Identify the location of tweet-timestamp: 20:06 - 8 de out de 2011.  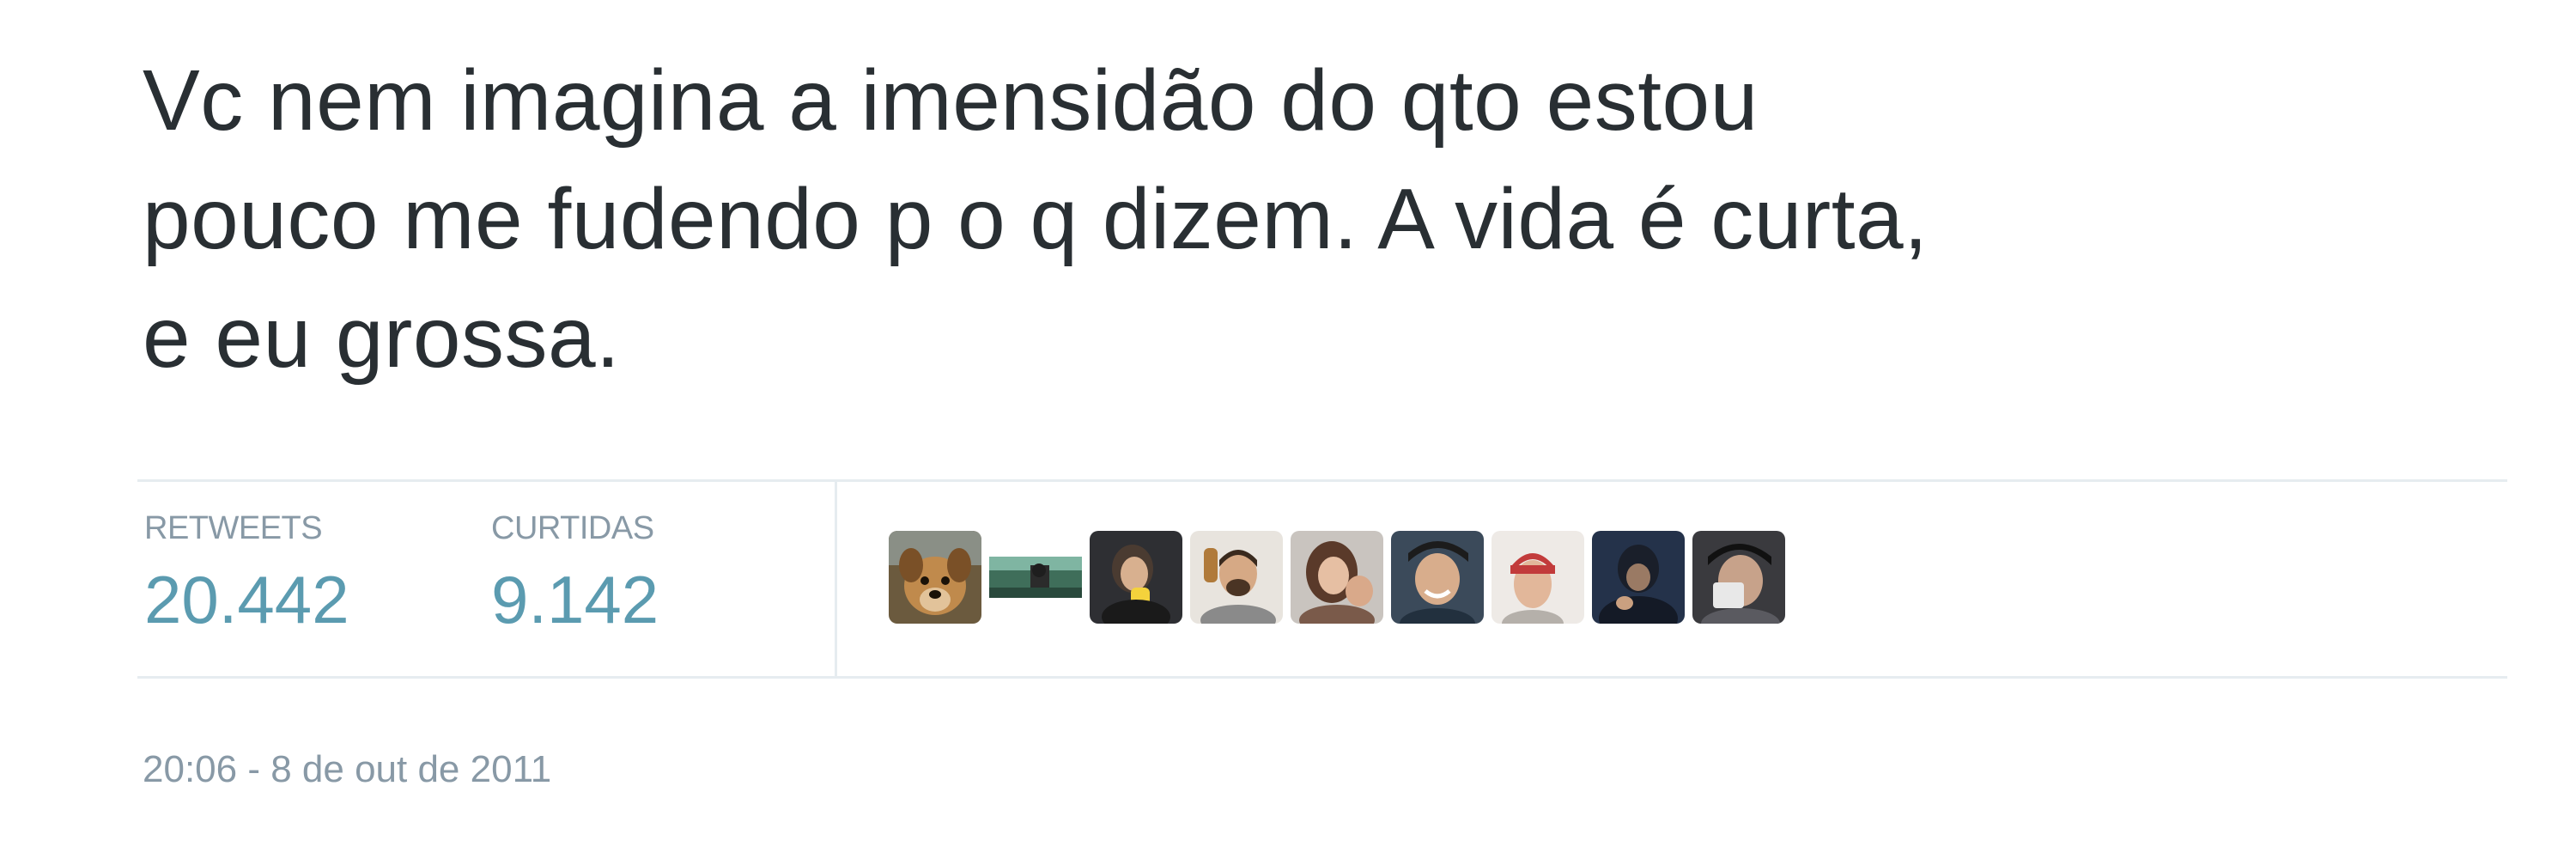
(347, 770).